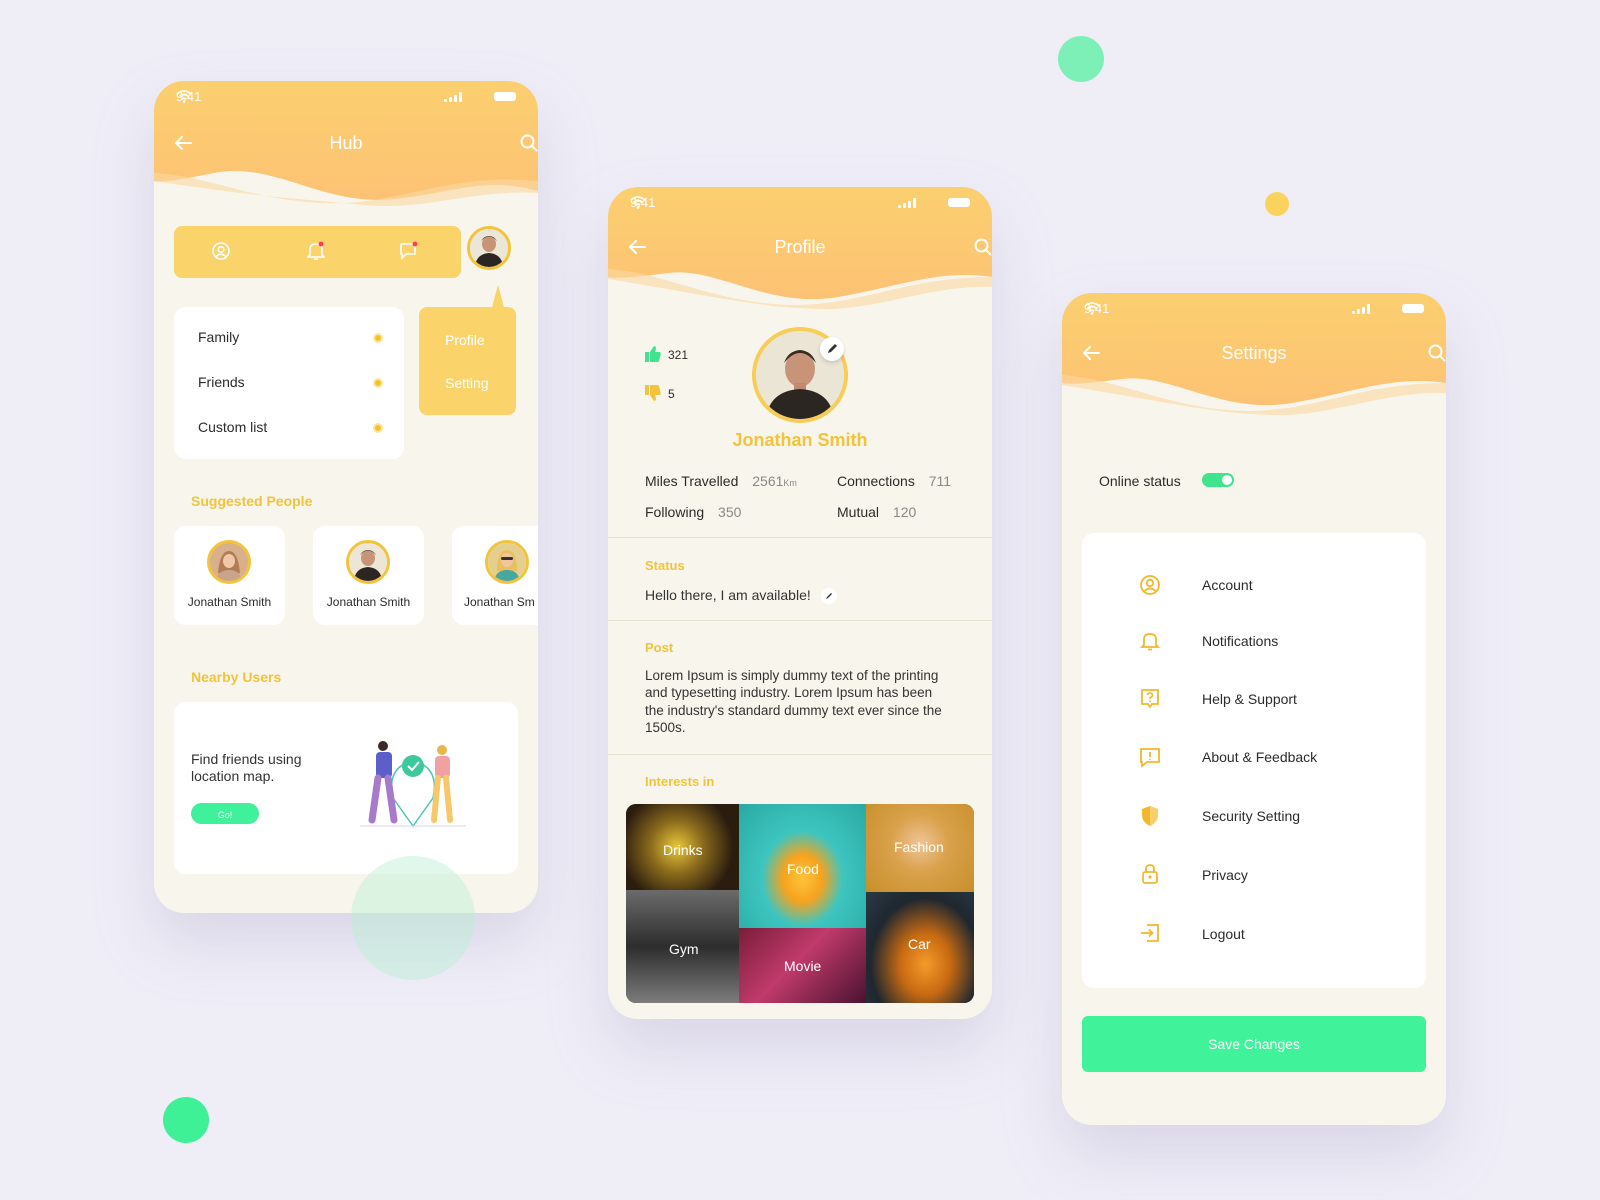  What do you see at coordinates (246, 767) in the screenshot?
I see `nearby-text: Find friends using location map.` at bounding box center [246, 767].